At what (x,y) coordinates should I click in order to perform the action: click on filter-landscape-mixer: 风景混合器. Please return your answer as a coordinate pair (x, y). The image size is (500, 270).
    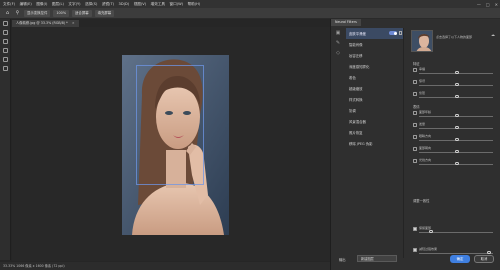
    Looking at the image, I should click on (374, 121).